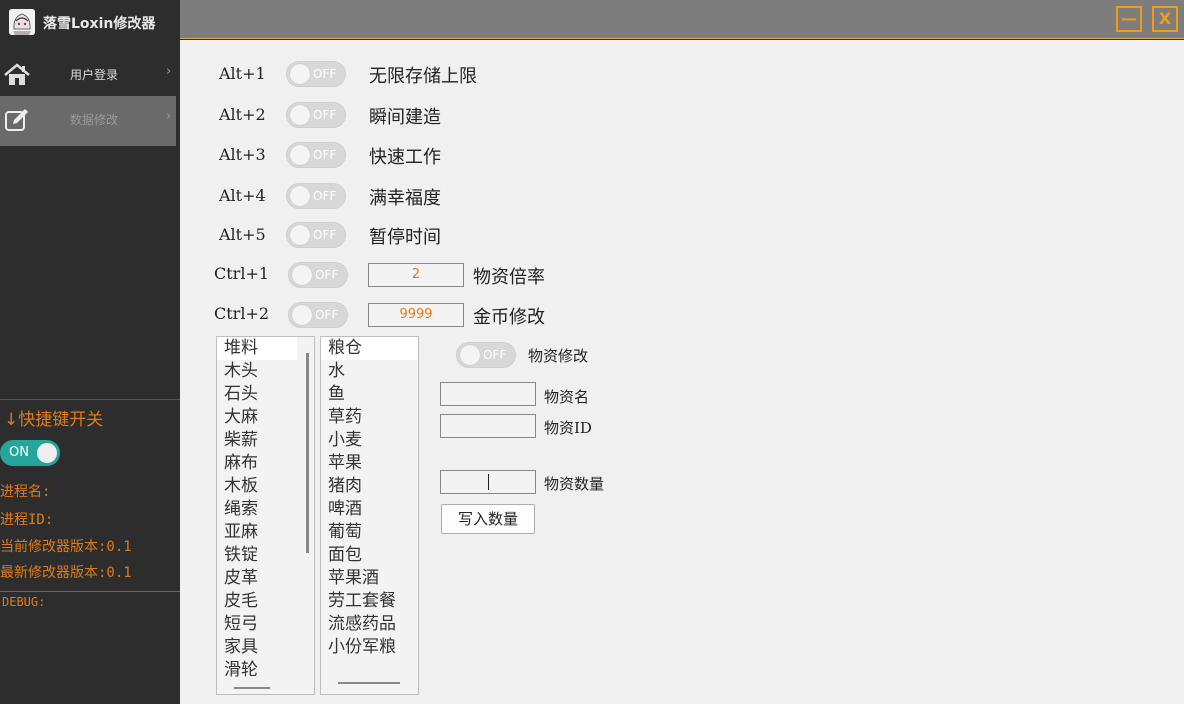 This screenshot has width=1184, height=704. I want to click on list-item: 啤酒, so click(341, 509).